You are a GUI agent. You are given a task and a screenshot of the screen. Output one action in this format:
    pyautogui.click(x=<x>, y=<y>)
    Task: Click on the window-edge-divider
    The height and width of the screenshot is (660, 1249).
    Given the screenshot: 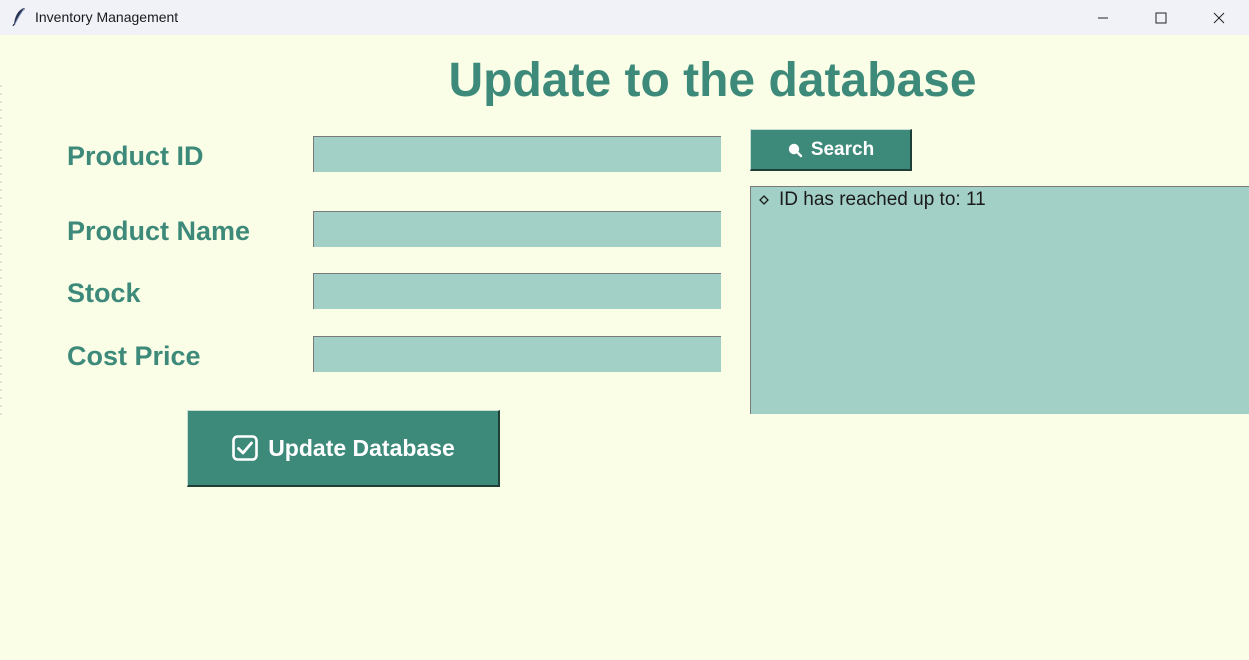 What is the action you would take?
    pyautogui.click(x=1, y=250)
    